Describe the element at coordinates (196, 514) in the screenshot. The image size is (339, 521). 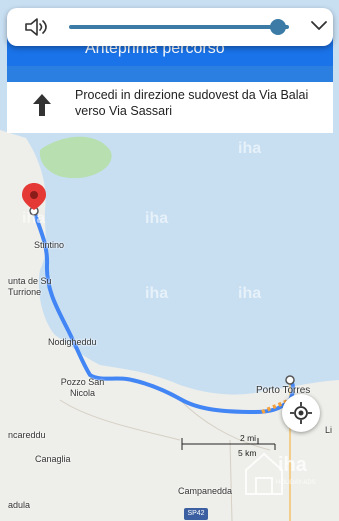
I see `road-badge: SP42` at that location.